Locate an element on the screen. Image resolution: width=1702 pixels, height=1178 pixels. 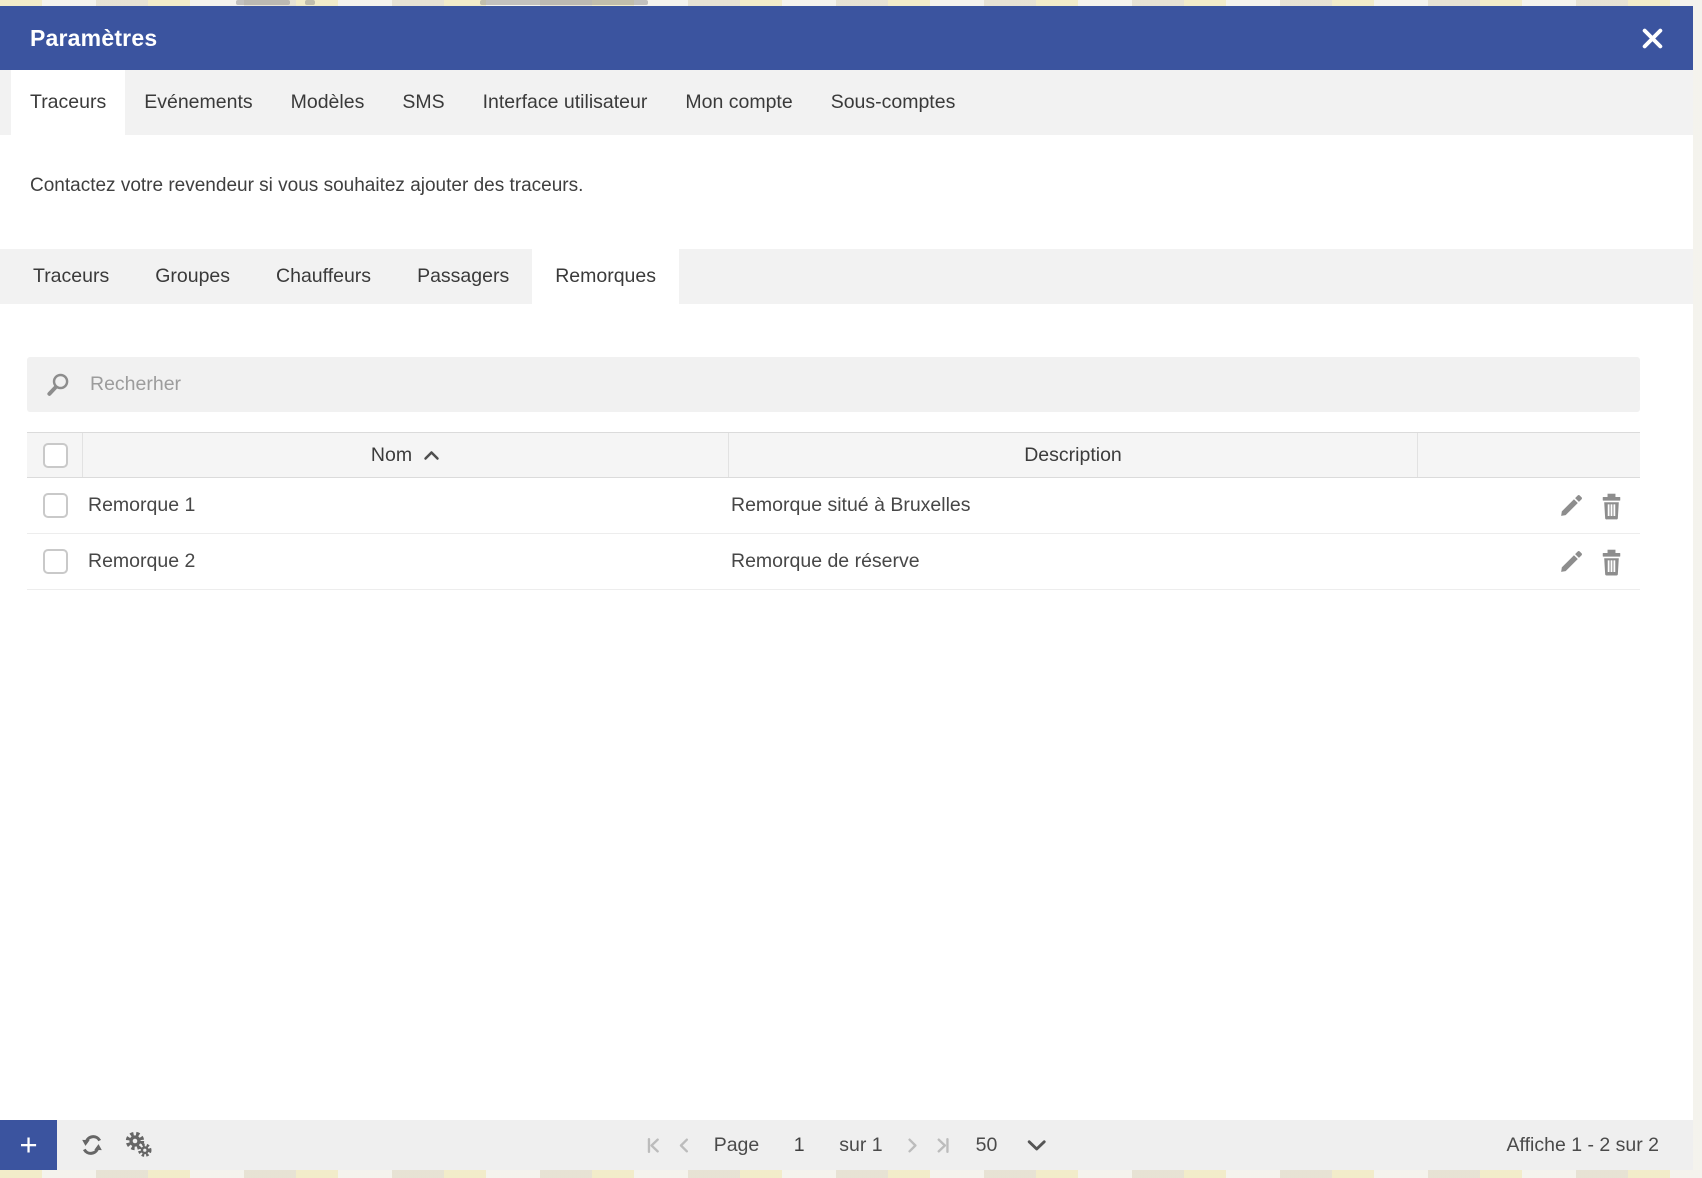
prev-page-icon is located at coordinates (683, 1145).